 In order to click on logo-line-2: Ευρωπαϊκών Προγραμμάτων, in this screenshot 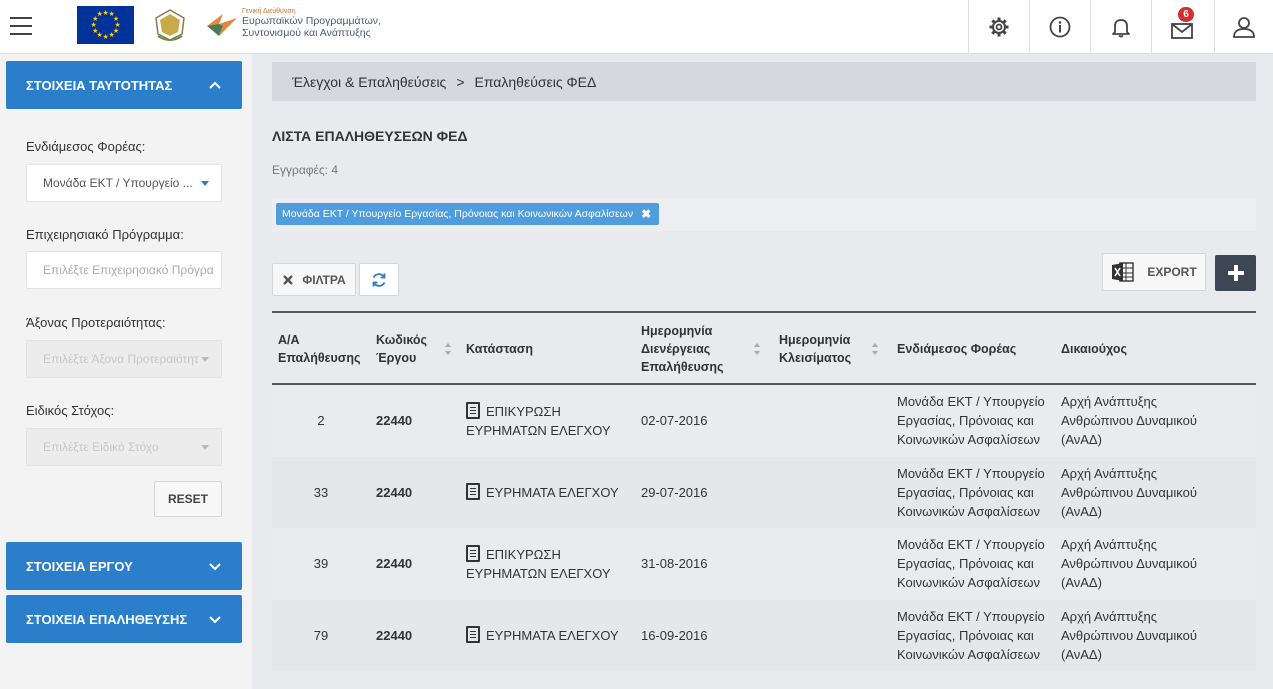, I will do `click(311, 21)`.